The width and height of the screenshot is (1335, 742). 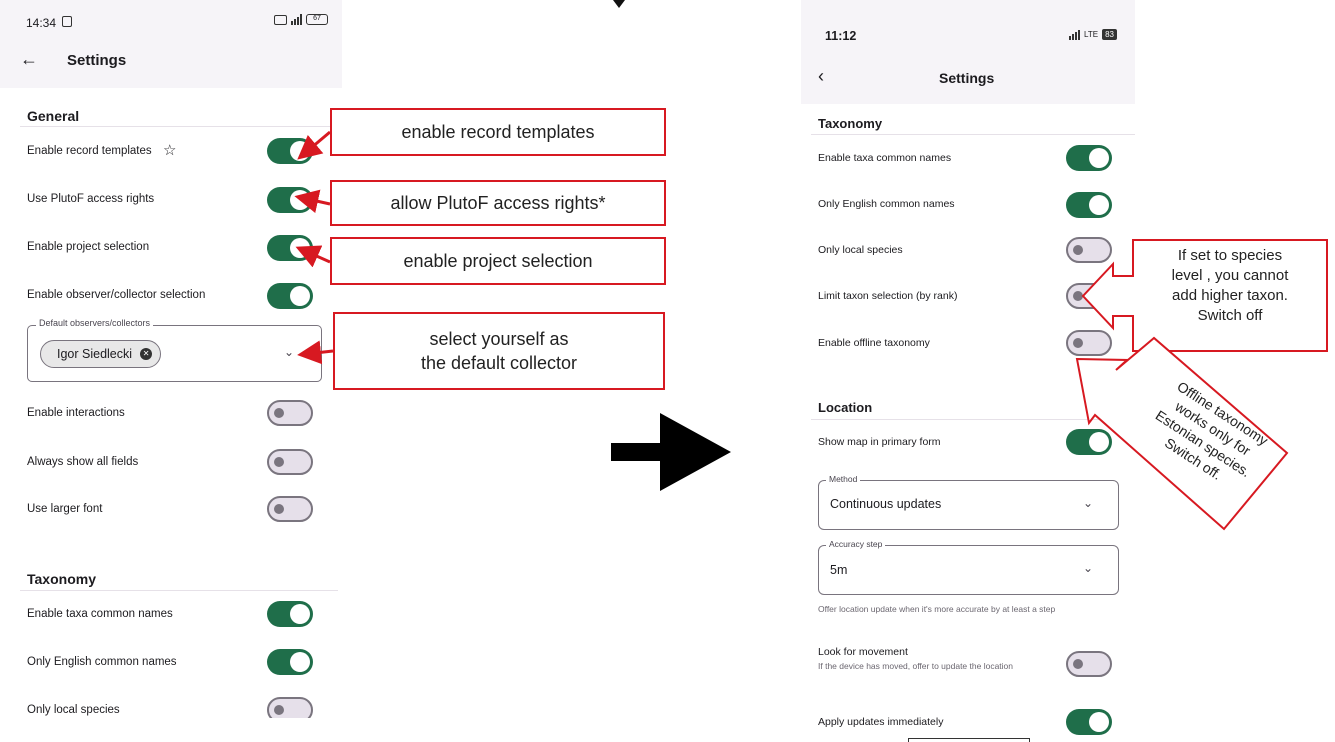 I want to click on arrow-collector, so click(x=315, y=352).